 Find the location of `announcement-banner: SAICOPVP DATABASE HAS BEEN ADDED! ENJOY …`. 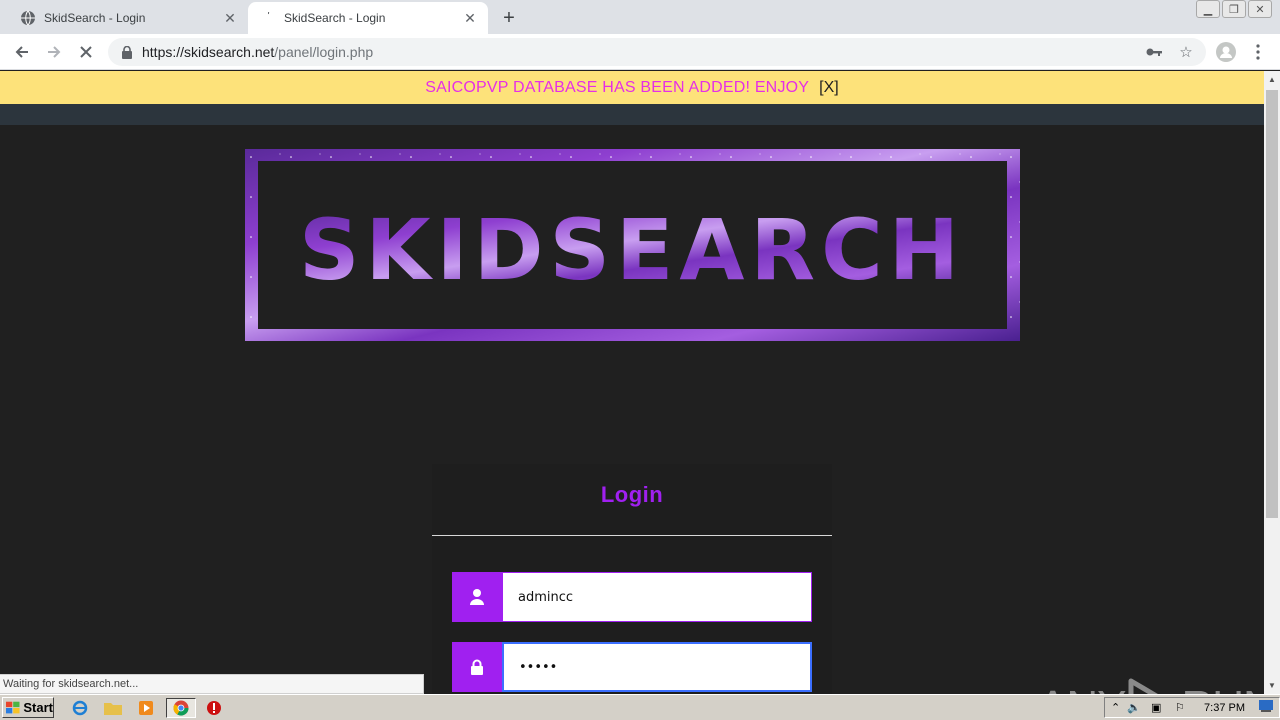

announcement-banner: SAICOPVP DATABASE HAS BEEN ADDED! ENJOY … is located at coordinates (632, 87).